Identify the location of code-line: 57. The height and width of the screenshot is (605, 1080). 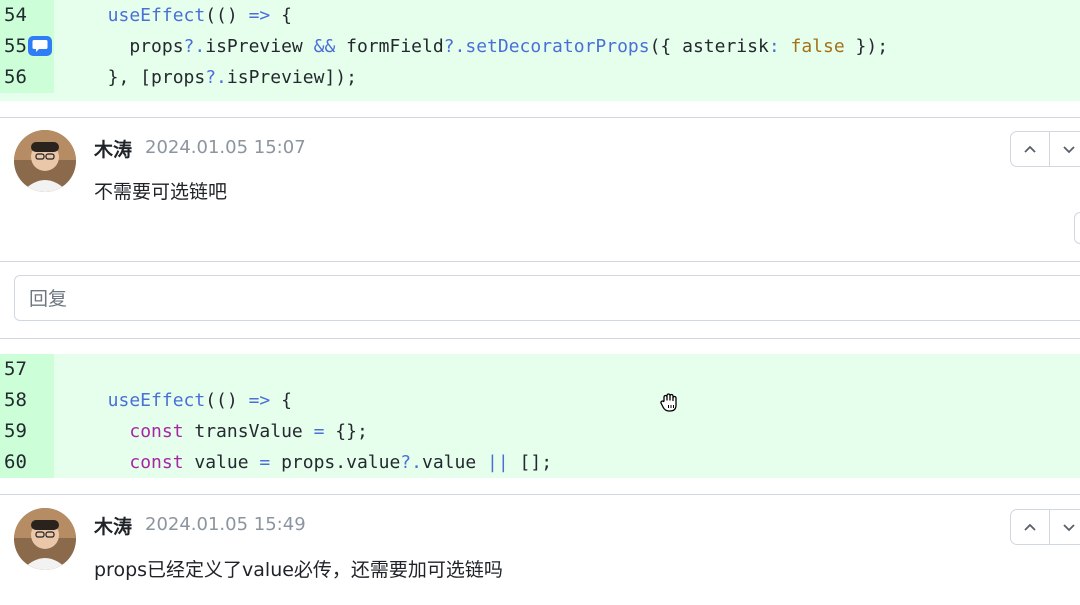
(540, 369).